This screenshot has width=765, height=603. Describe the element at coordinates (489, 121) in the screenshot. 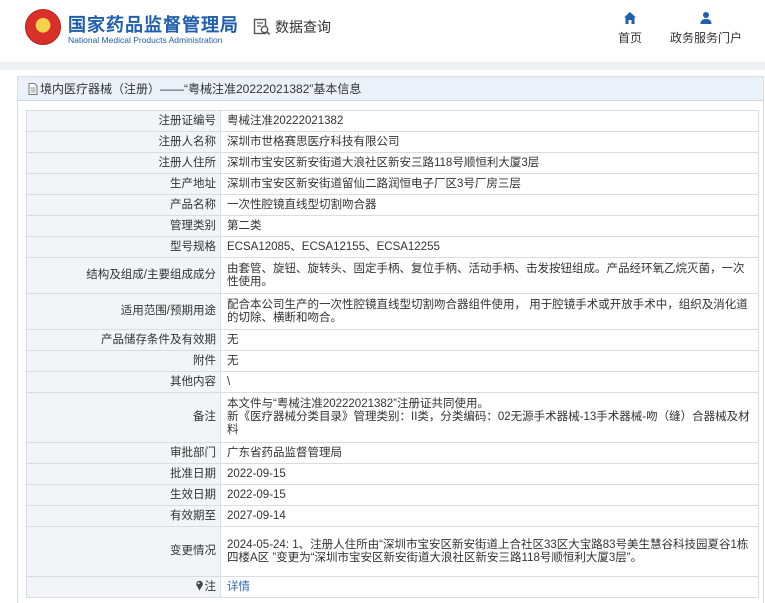

I see `field-value: 粤械注准20222021382` at that location.